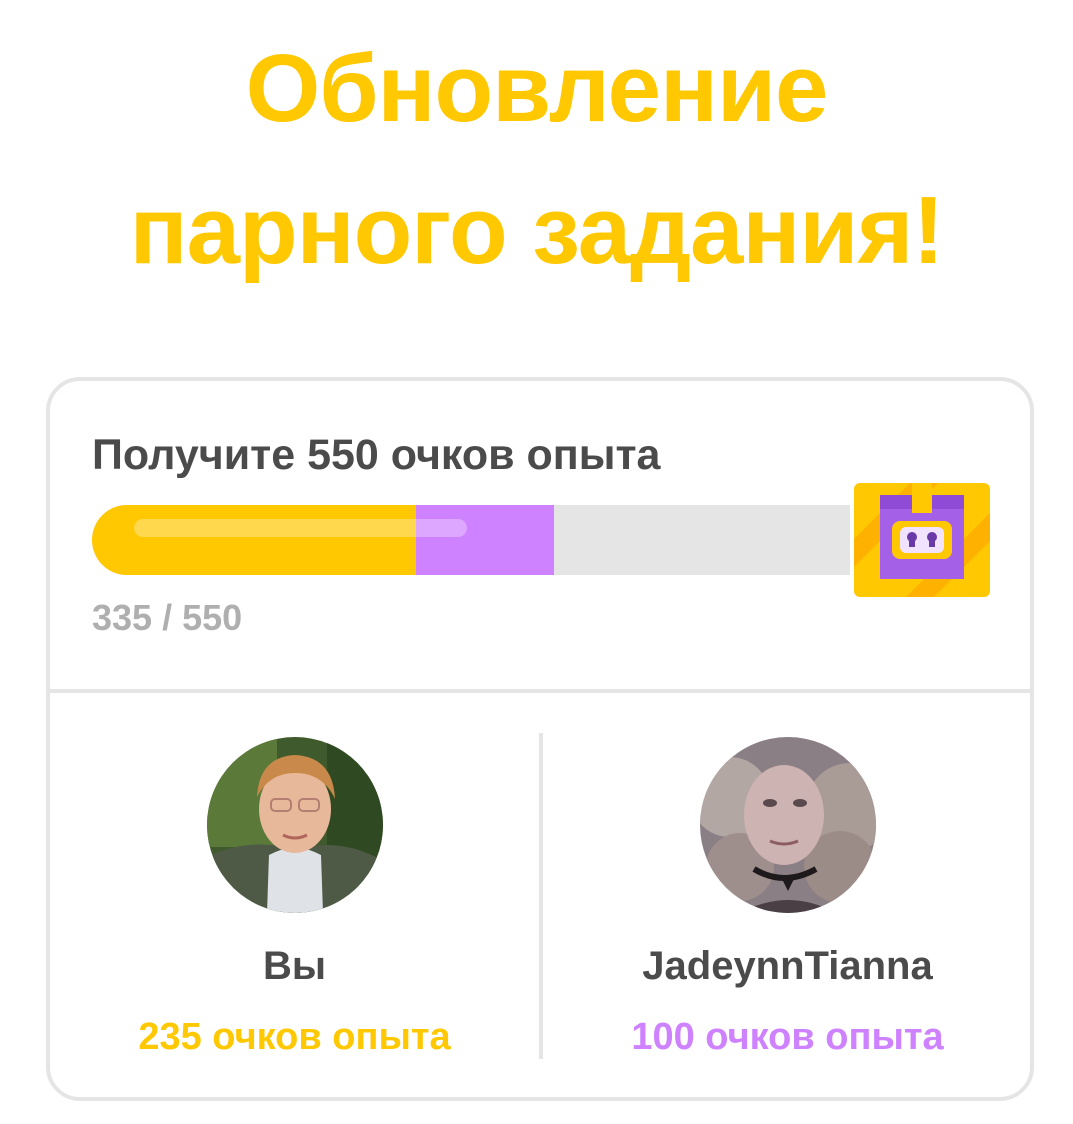 Image resolution: width=1073 pixels, height=1124 pixels. I want to click on title-line-2: парного задания!, so click(537, 230).